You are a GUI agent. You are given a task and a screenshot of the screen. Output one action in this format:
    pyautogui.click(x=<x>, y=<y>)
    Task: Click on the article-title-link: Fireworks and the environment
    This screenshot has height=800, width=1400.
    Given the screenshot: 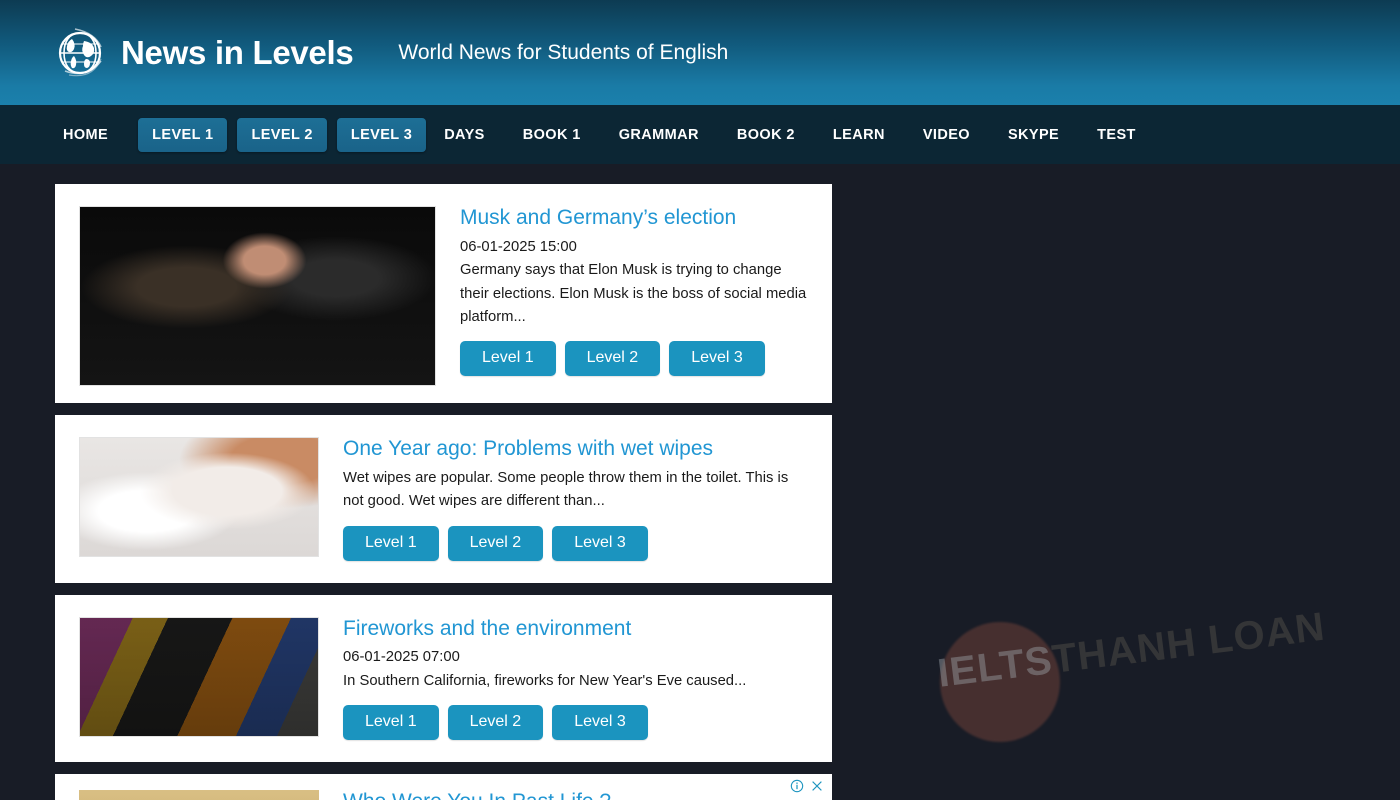 What is the action you would take?
    pyautogui.click(x=575, y=629)
    